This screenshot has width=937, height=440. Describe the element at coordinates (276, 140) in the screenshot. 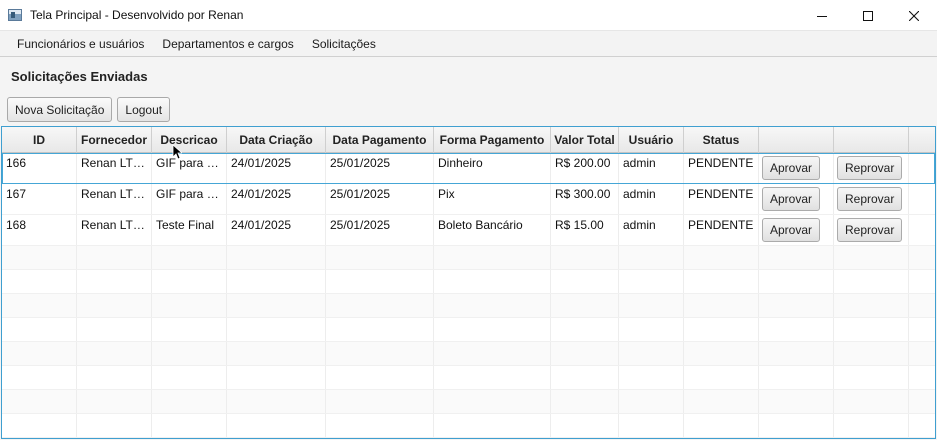

I see `column-header-data-criacao: Data Criação` at that location.